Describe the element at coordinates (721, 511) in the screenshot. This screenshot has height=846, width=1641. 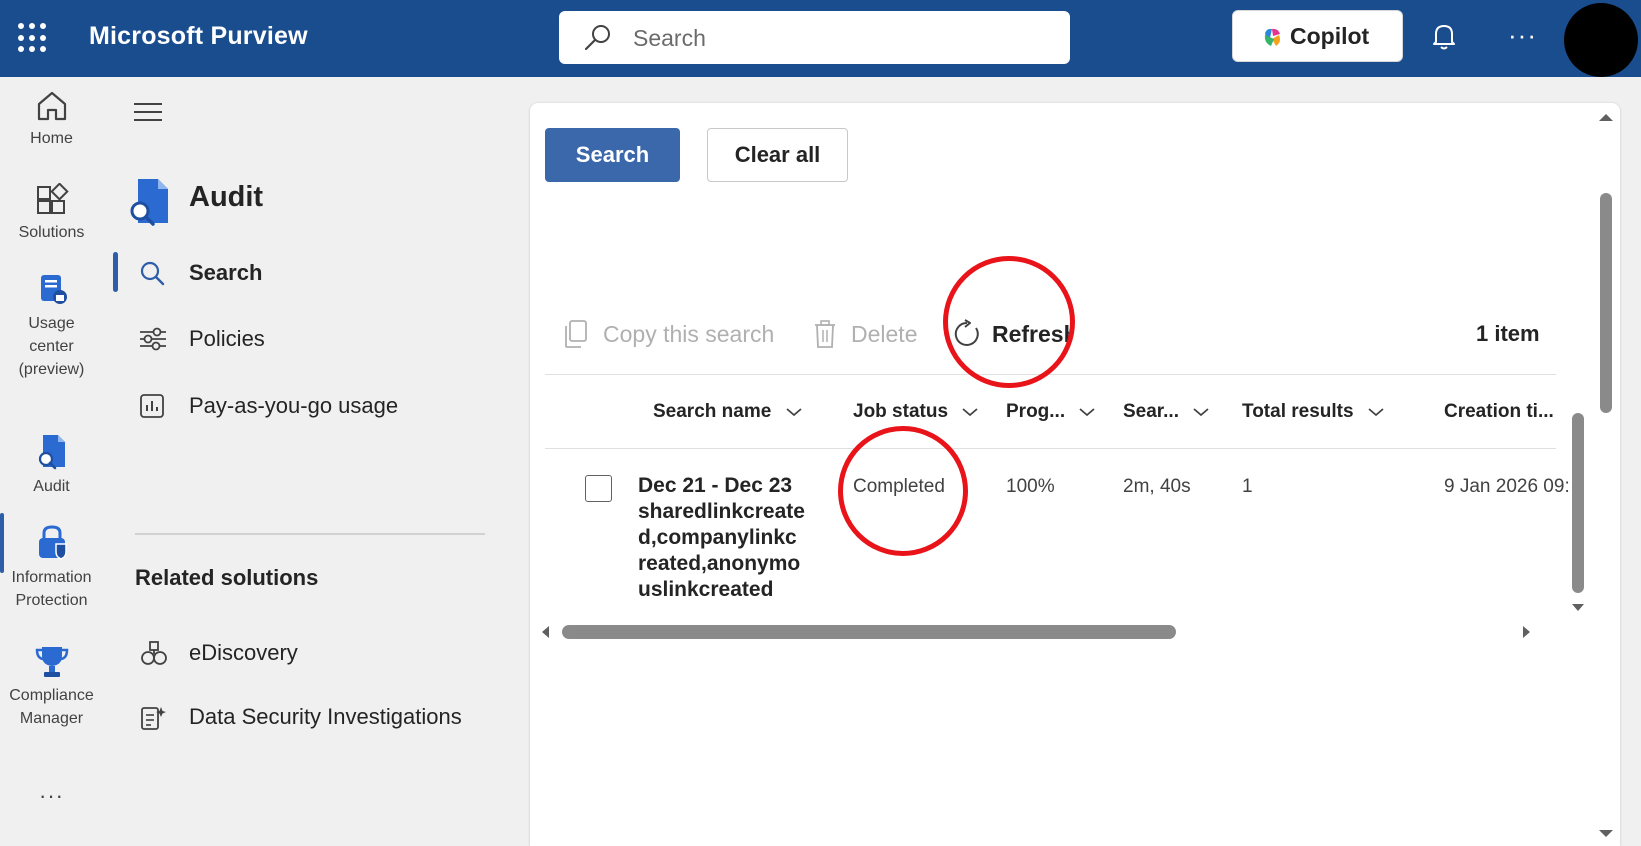
I see `search-name-line: sharedlinkcreate` at that location.